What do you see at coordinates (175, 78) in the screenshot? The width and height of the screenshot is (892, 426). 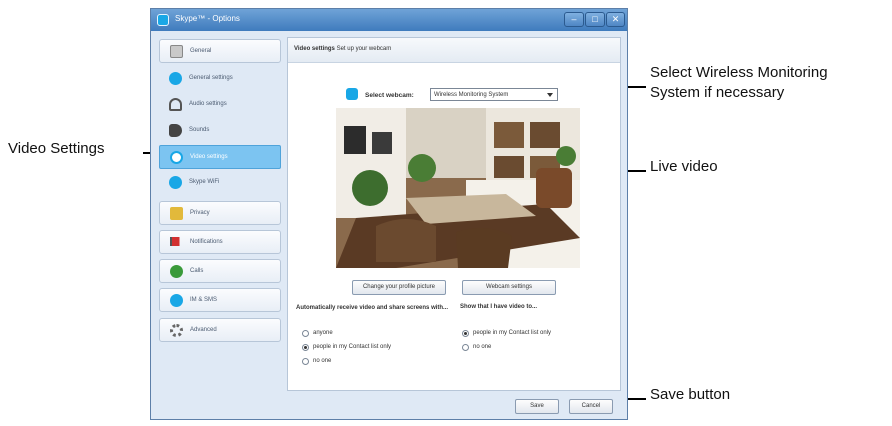 I see `skype-icon` at bounding box center [175, 78].